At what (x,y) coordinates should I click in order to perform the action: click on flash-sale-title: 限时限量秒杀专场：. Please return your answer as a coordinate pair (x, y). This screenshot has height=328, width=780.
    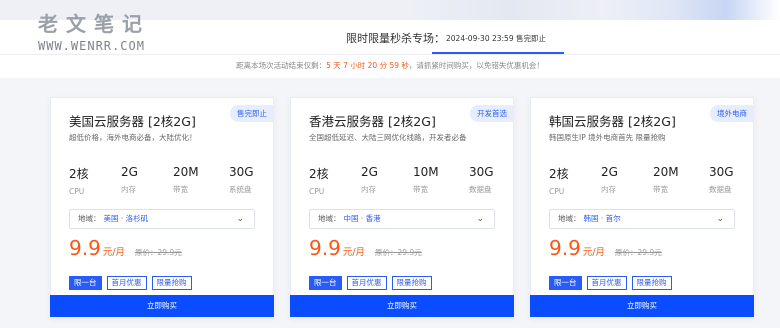
    Looking at the image, I should click on (395, 38).